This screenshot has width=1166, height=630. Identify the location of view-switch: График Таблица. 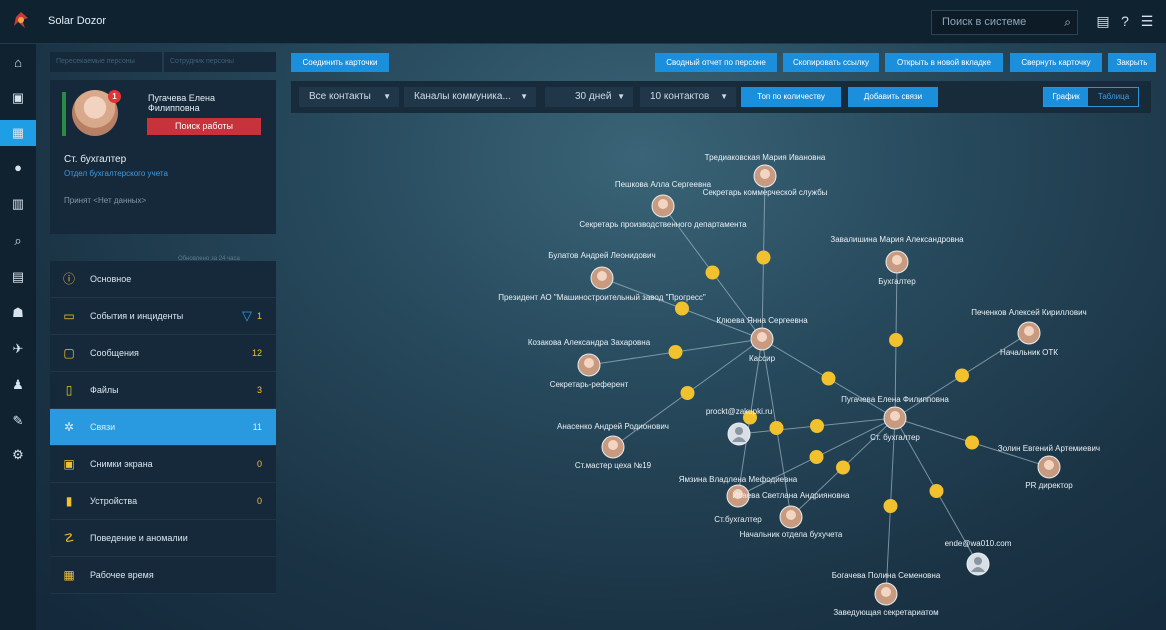
(1091, 97).